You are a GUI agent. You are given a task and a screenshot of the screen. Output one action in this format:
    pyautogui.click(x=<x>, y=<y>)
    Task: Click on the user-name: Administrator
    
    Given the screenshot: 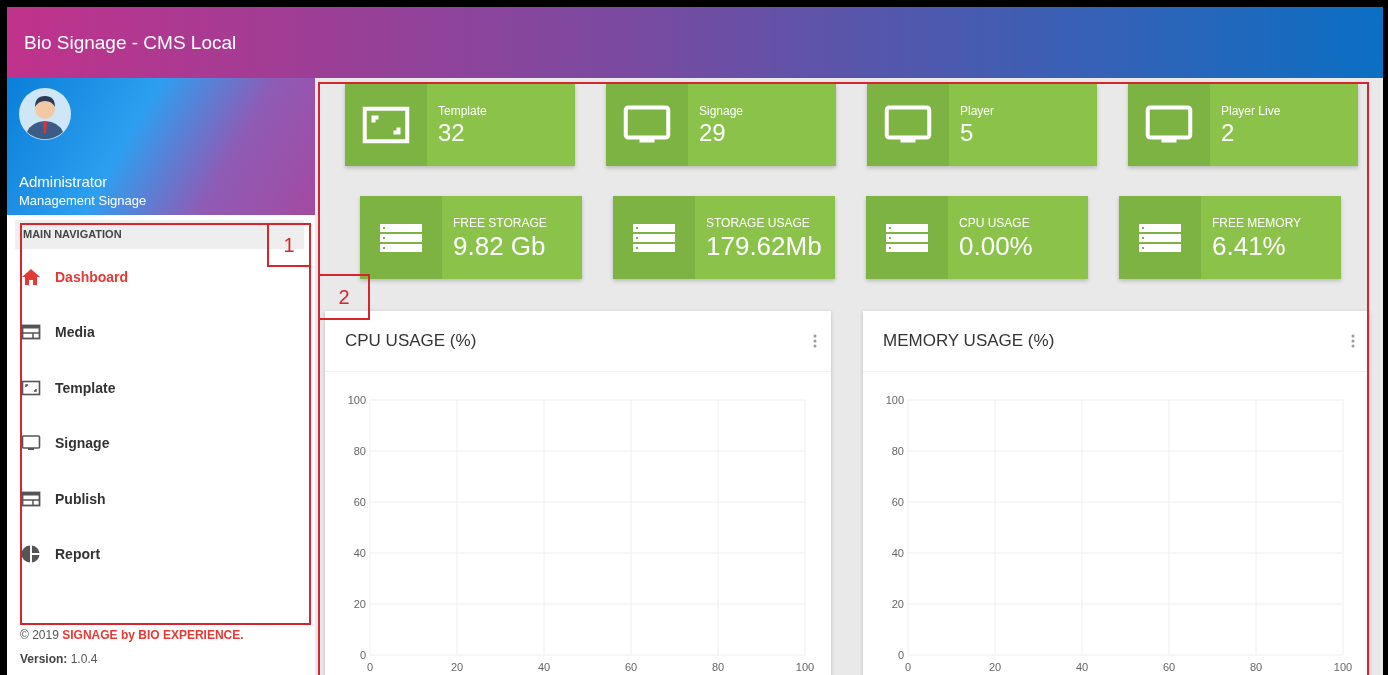 What is the action you would take?
    pyautogui.click(x=64, y=181)
    